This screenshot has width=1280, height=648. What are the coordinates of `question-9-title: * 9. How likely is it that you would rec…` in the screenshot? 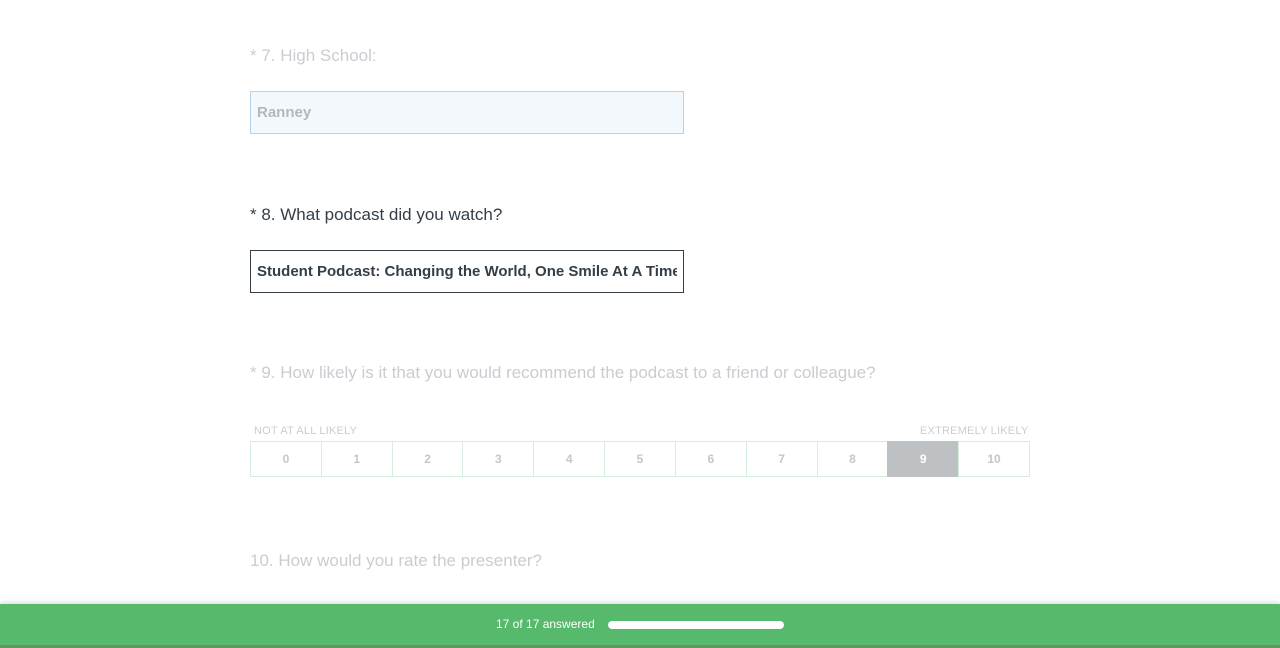 It's located at (563, 372).